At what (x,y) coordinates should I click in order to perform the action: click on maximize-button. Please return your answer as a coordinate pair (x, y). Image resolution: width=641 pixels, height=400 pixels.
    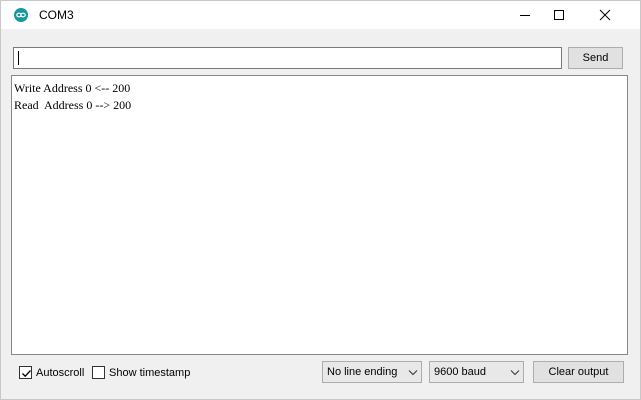
    Looking at the image, I should click on (559, 15).